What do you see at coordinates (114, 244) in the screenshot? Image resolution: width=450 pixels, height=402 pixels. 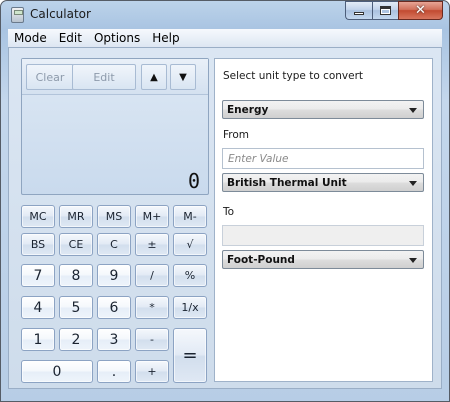 I see `clear-button: C` at bounding box center [114, 244].